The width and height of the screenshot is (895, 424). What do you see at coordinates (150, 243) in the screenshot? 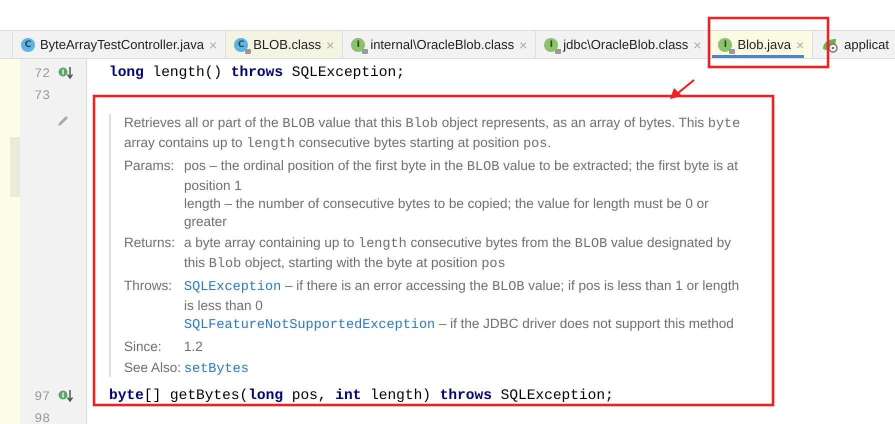
I see `section-label: Returns:` at bounding box center [150, 243].